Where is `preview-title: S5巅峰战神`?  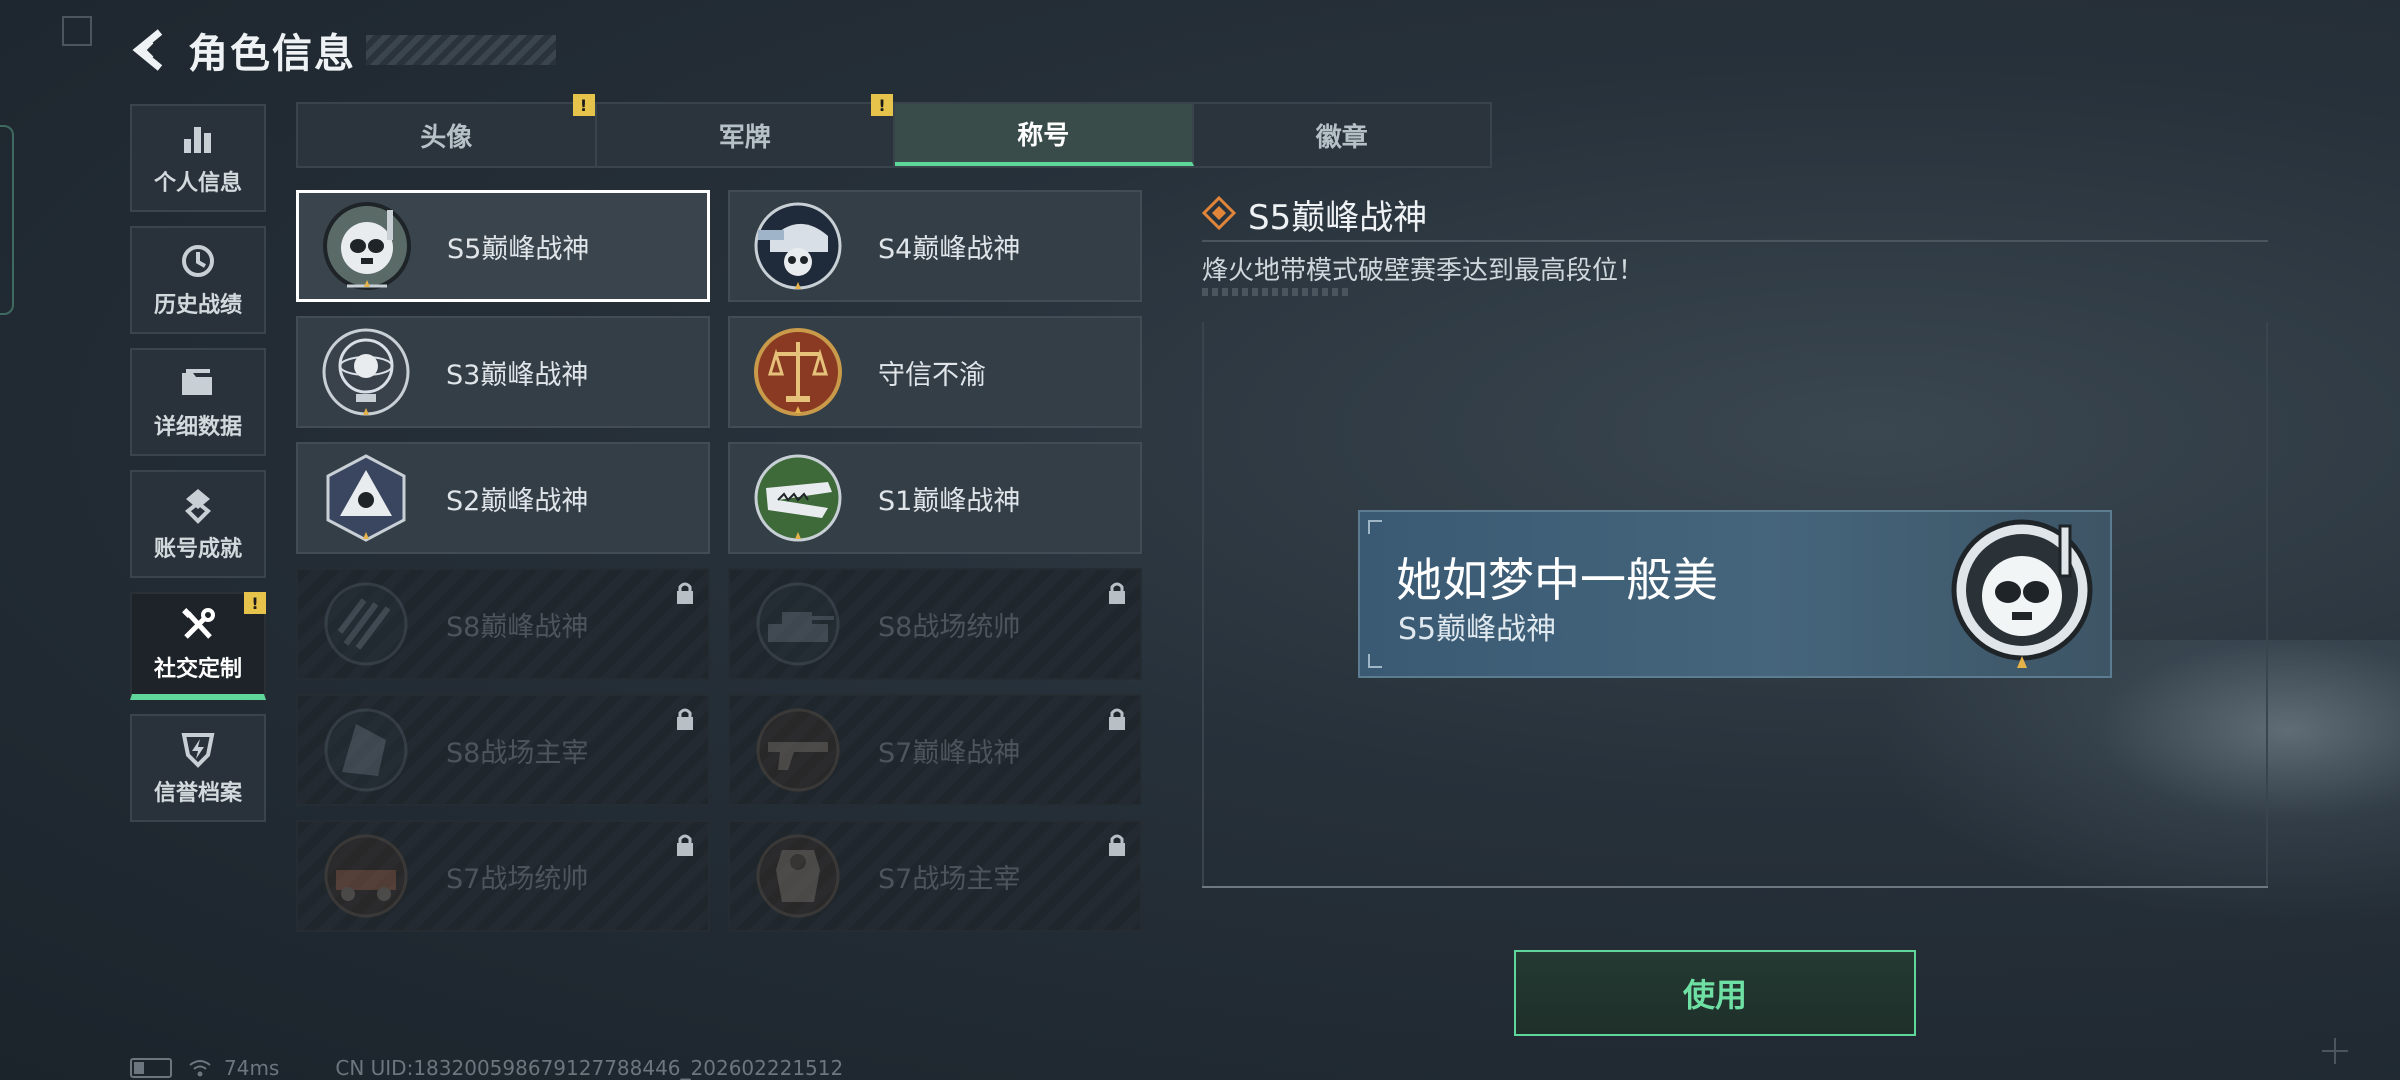
preview-title: S5巅峰战神 is located at coordinates (1477, 629).